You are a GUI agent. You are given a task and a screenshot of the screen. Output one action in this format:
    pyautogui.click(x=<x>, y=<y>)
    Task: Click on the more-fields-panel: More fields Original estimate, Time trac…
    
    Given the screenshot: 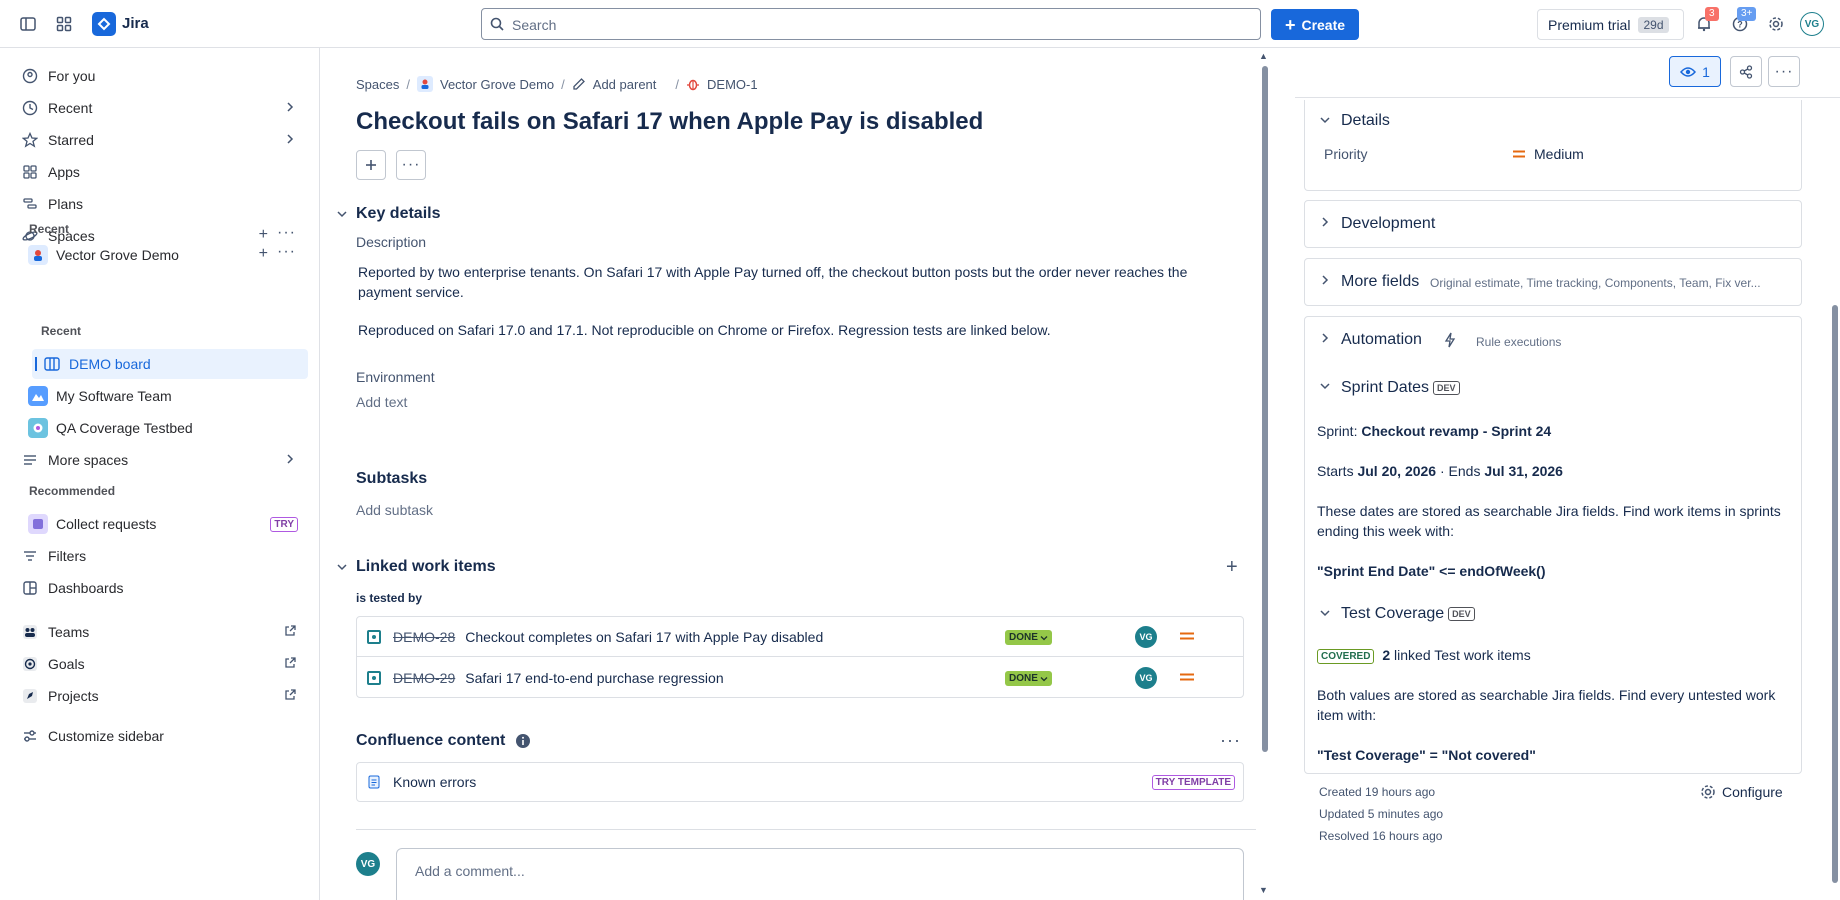 What is the action you would take?
    pyautogui.click(x=1553, y=282)
    